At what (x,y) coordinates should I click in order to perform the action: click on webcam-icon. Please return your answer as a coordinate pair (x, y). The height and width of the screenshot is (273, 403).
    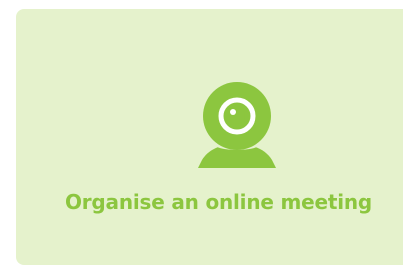
    Looking at the image, I should click on (237, 125).